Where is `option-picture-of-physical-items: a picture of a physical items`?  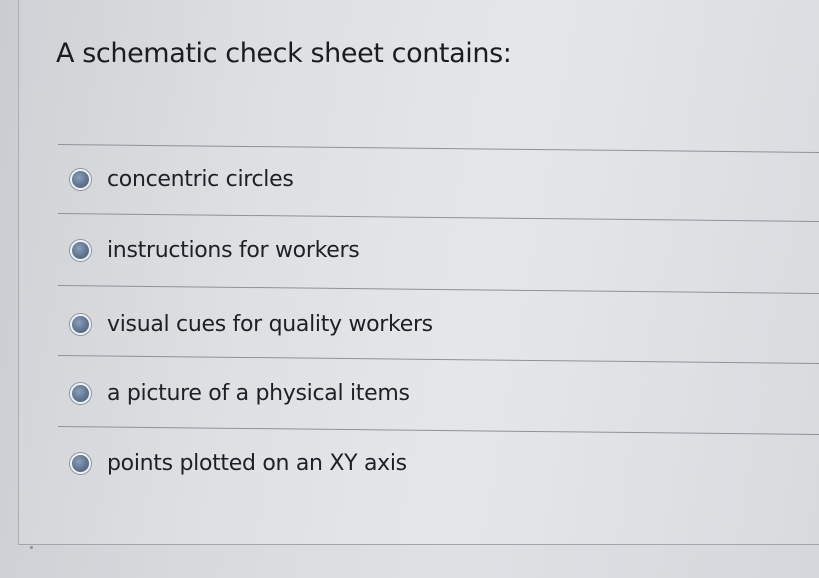 option-picture-of-physical-items: a picture of a physical items is located at coordinates (240, 393).